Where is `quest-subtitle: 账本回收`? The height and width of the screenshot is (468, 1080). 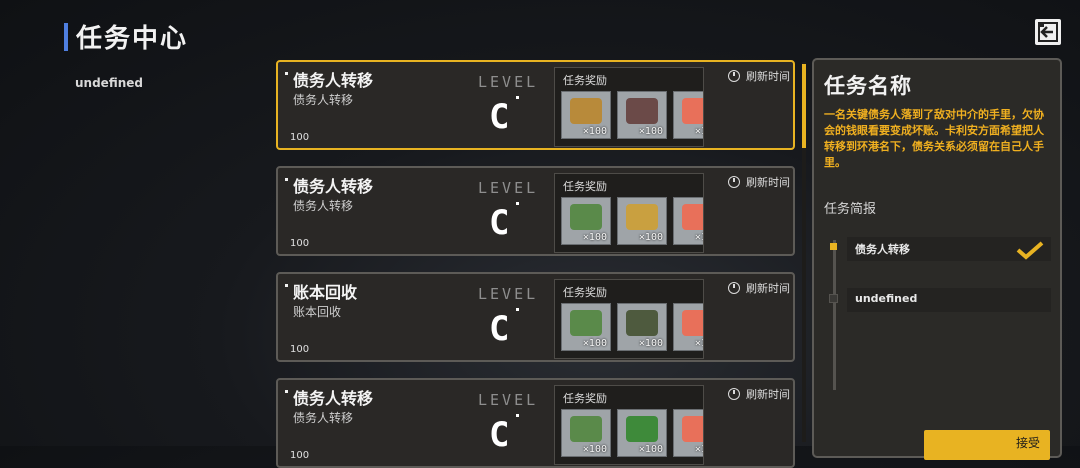 quest-subtitle: 账本回收 is located at coordinates (317, 312).